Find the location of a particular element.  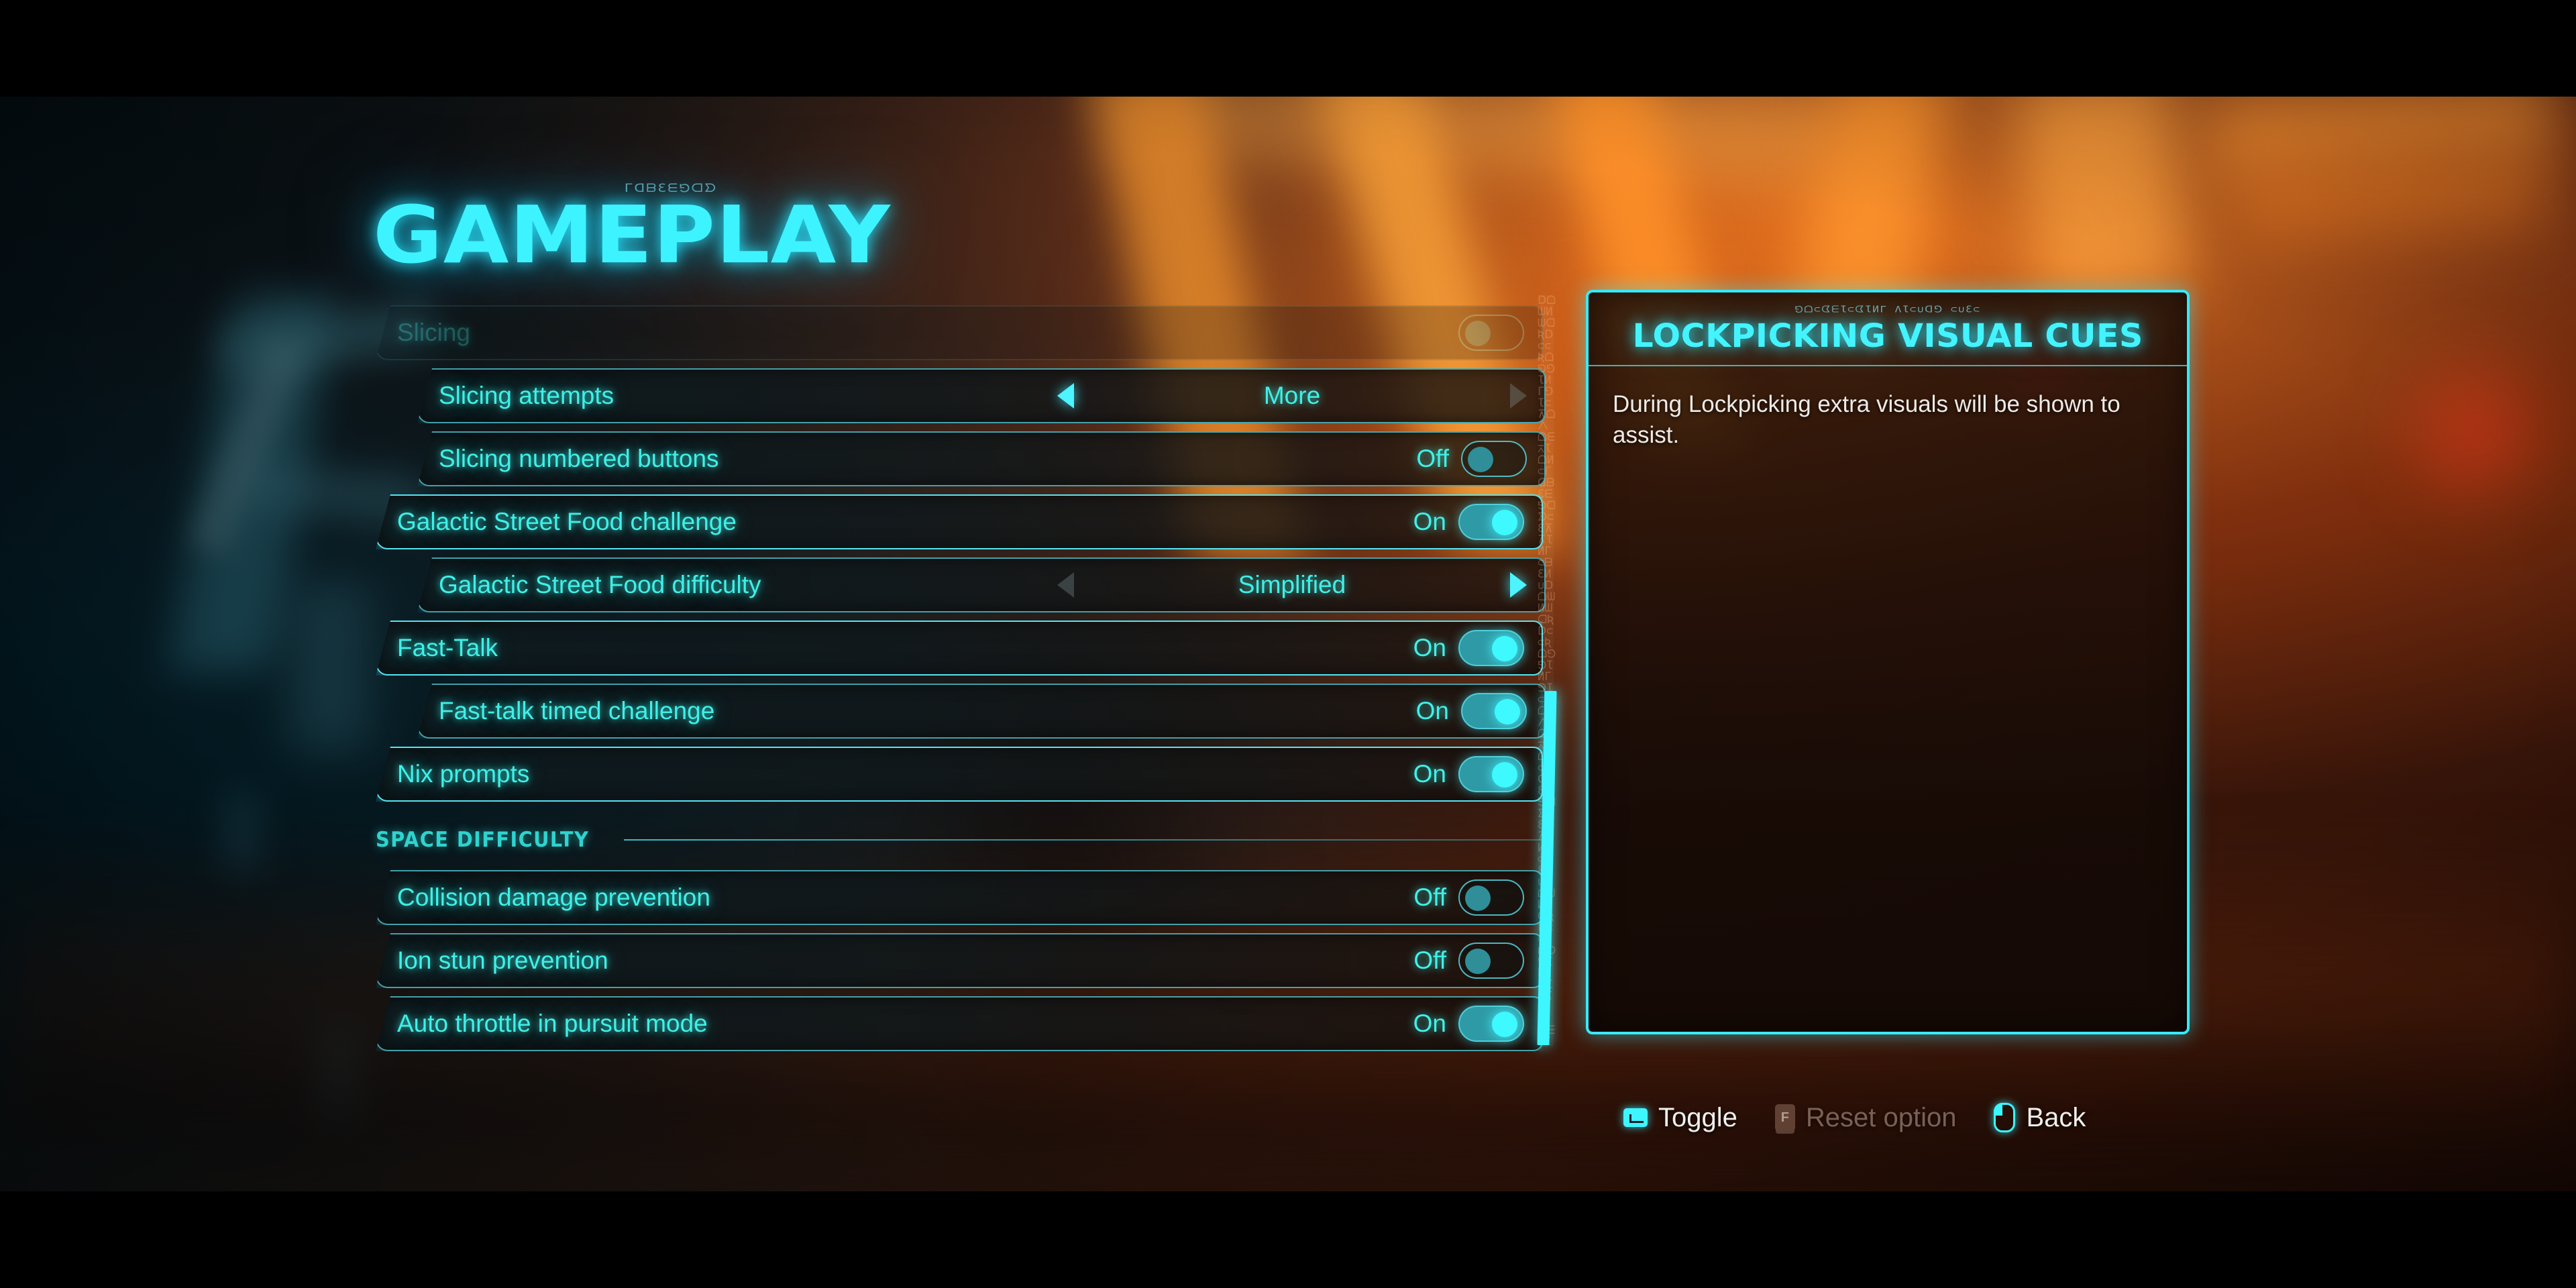

settings-row-control: More is located at coordinates (1300, 396).